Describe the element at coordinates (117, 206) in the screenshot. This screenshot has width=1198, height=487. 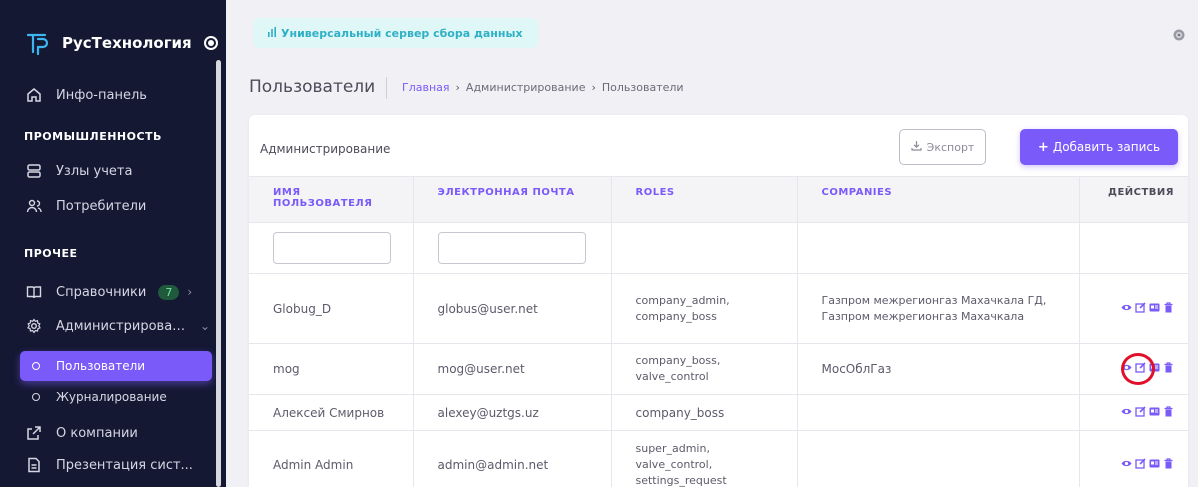
I see `sidebar-item-consumers: Потребители` at that location.